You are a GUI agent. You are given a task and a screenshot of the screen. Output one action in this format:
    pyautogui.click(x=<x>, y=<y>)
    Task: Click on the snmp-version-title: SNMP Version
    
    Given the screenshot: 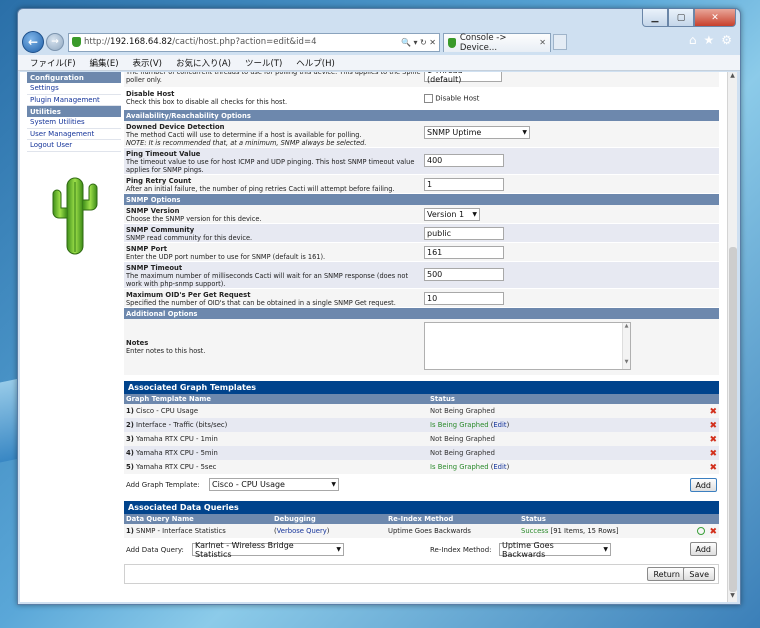 What is the action you would take?
    pyautogui.click(x=153, y=211)
    